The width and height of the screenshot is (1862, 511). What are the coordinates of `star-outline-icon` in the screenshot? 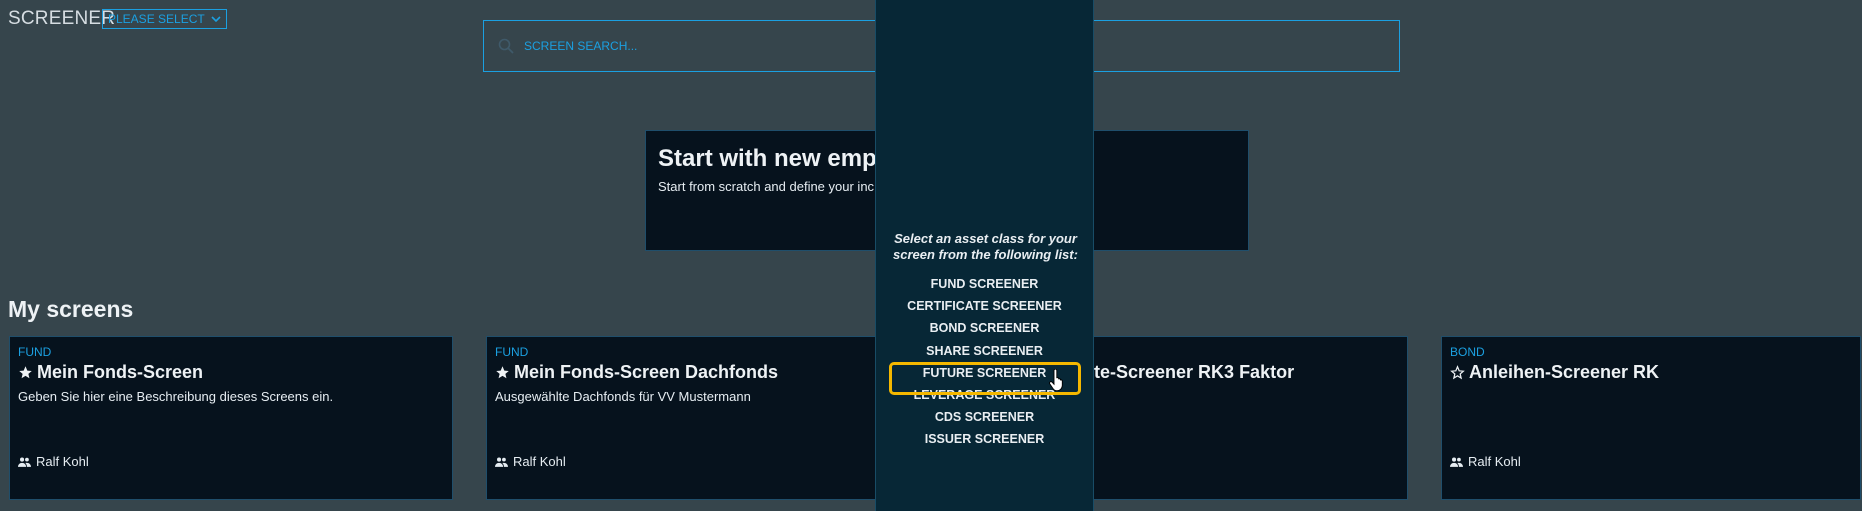 It's located at (1457, 372).